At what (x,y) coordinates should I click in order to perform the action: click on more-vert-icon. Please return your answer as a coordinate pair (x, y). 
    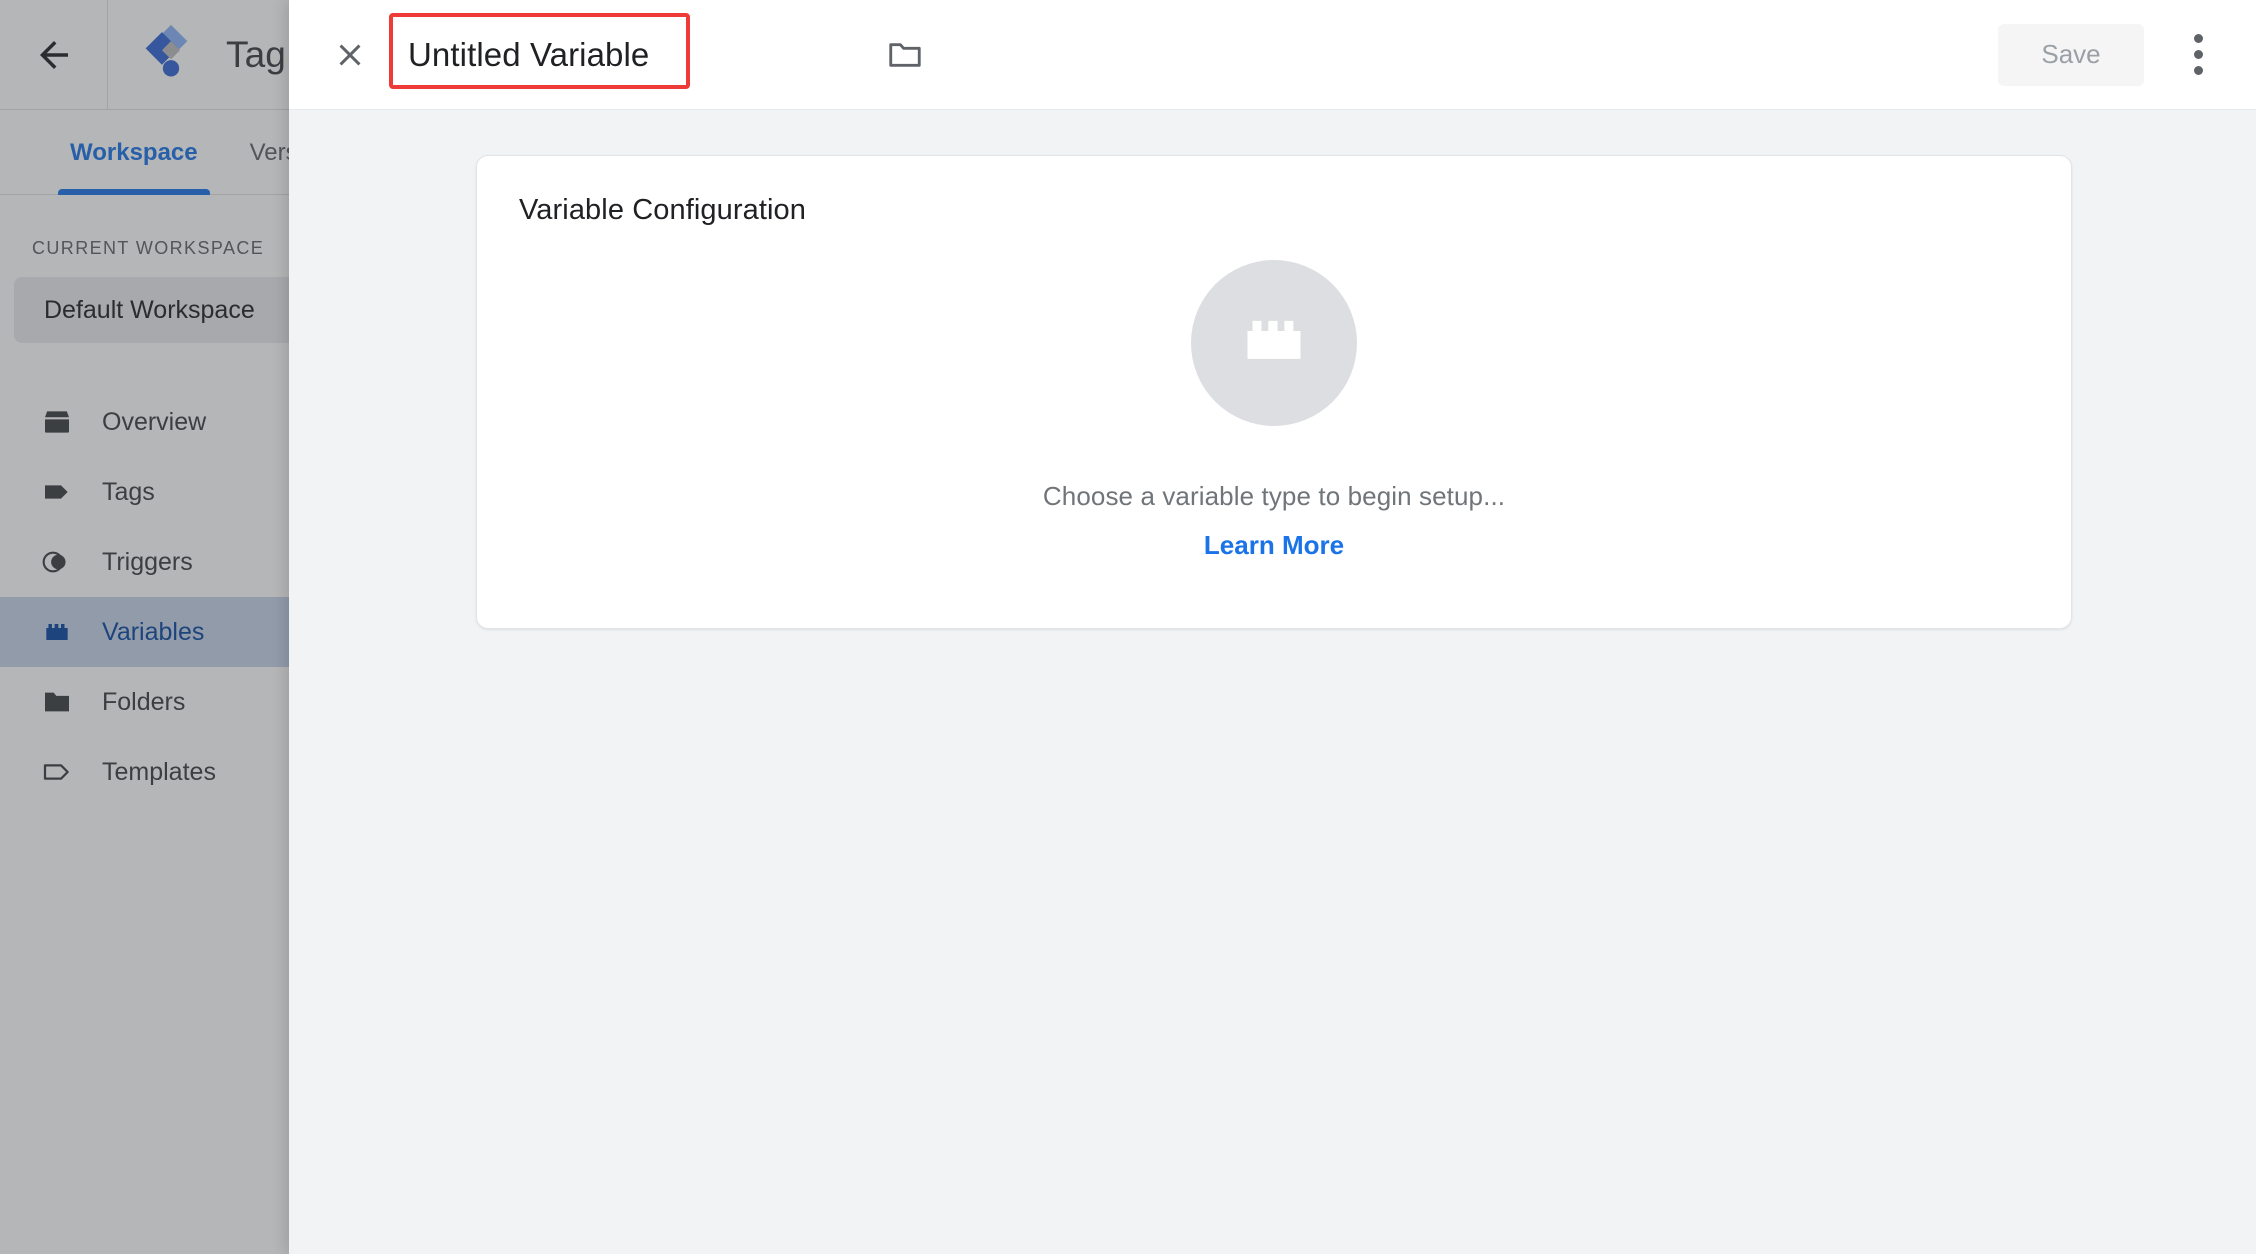
    Looking at the image, I should click on (2198, 54).